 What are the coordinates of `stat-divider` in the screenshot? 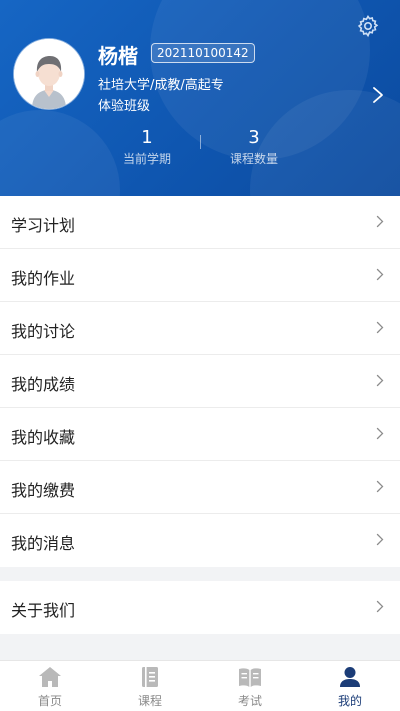 It's located at (200, 142).